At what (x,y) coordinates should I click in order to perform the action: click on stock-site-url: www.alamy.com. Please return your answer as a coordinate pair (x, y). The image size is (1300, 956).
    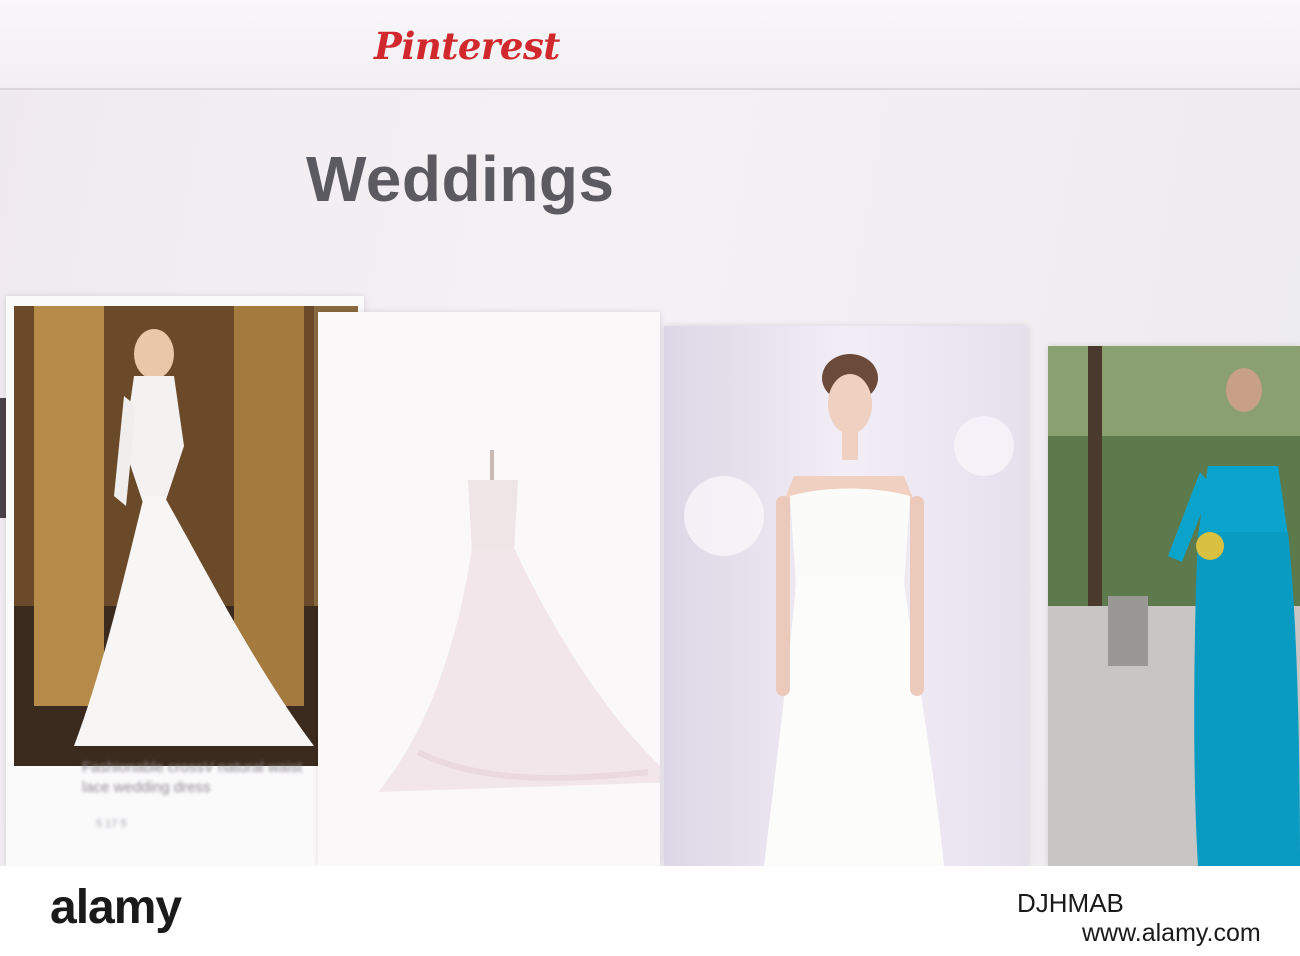
    Looking at the image, I should click on (1171, 933).